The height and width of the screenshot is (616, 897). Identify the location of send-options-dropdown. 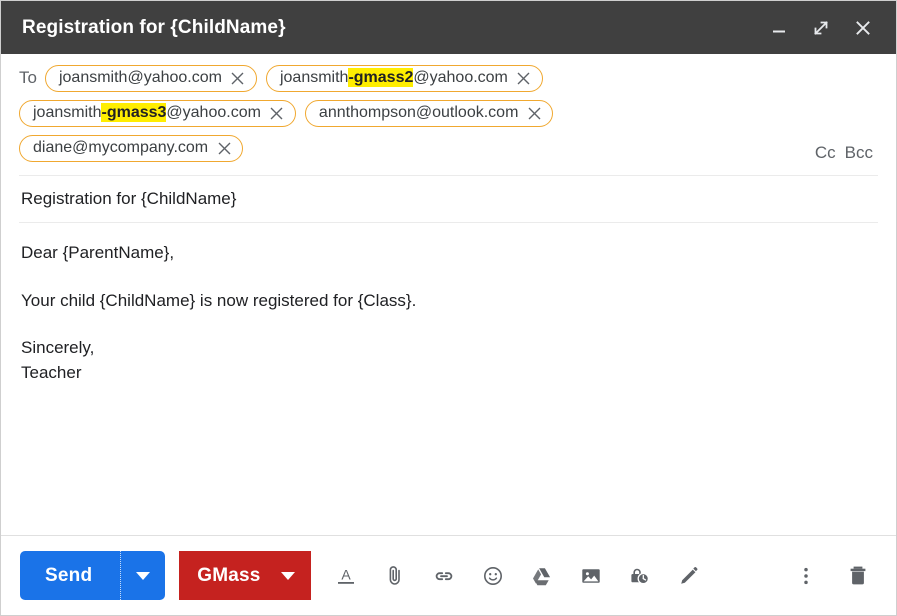
(142, 575).